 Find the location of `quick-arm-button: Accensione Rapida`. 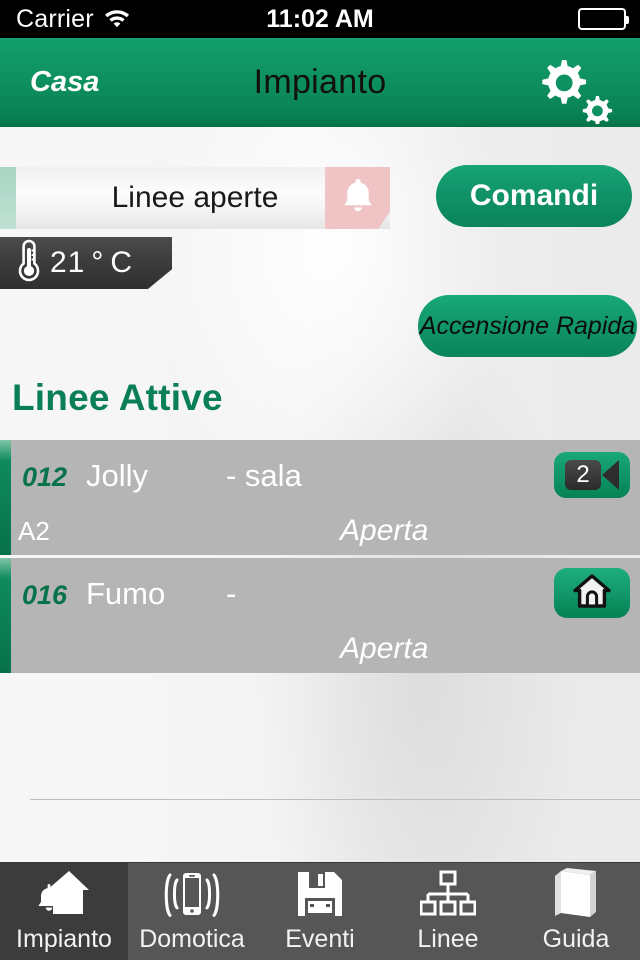

quick-arm-button: Accensione Rapida is located at coordinates (527, 326).